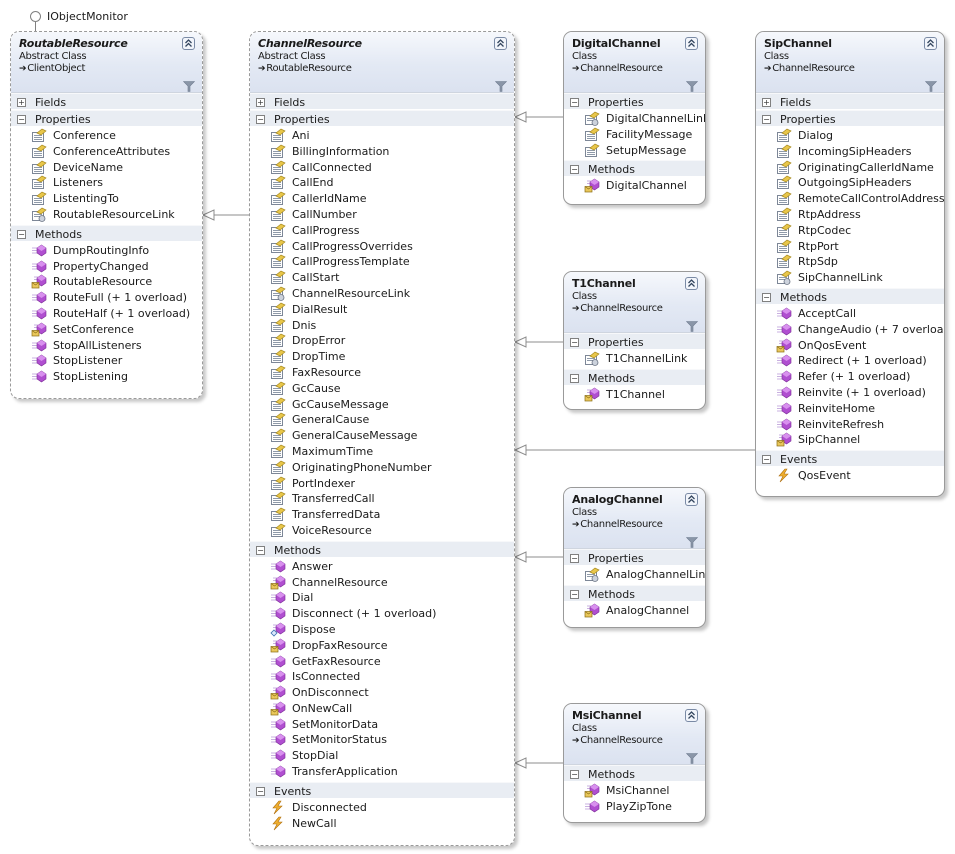 Image resolution: width=955 pixels, height=854 pixels. Describe the element at coordinates (850, 409) in the screenshot. I see `method-item: ReinviteHome` at that location.